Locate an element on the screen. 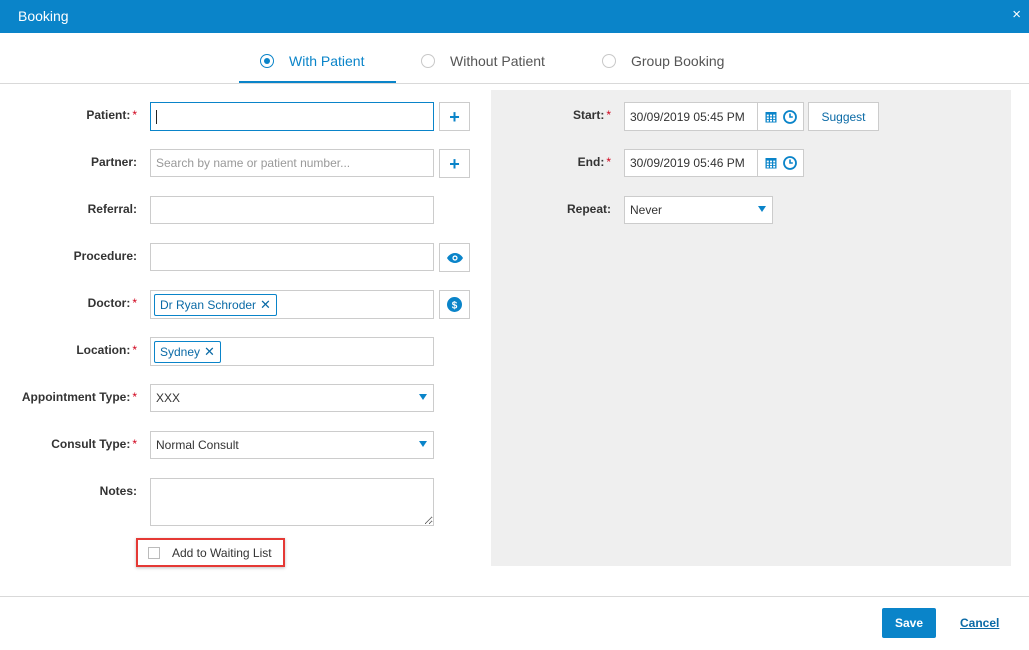 This screenshot has width=1029, height=650. view-procedure-button is located at coordinates (454, 257).